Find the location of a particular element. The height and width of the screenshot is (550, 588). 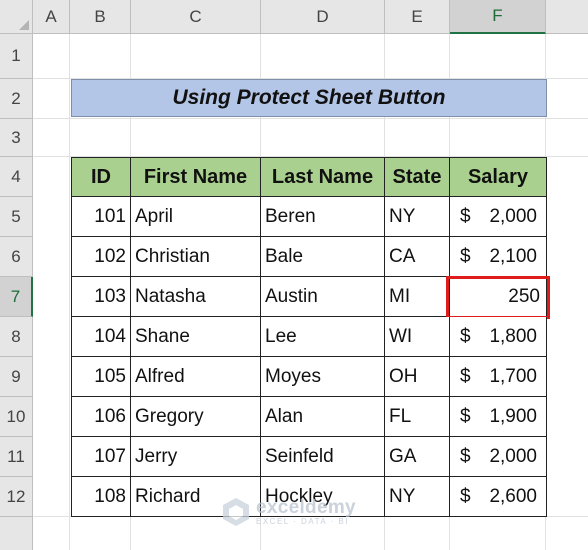

salary-value: 2,100 is located at coordinates (513, 256).